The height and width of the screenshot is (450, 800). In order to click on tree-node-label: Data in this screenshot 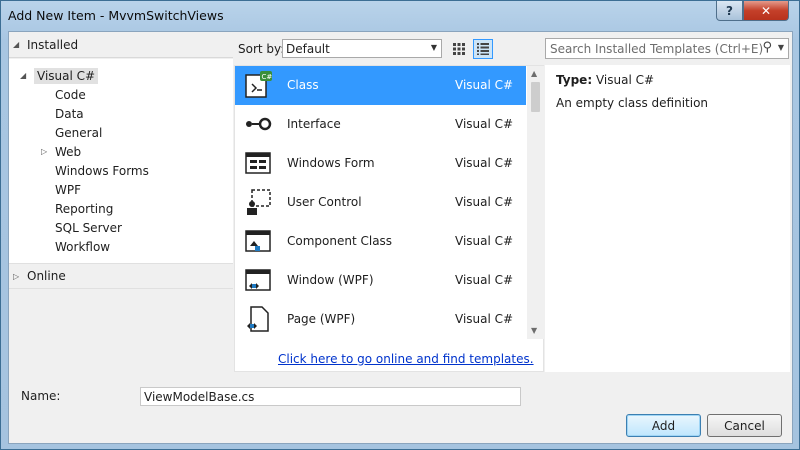, I will do `click(69, 113)`.